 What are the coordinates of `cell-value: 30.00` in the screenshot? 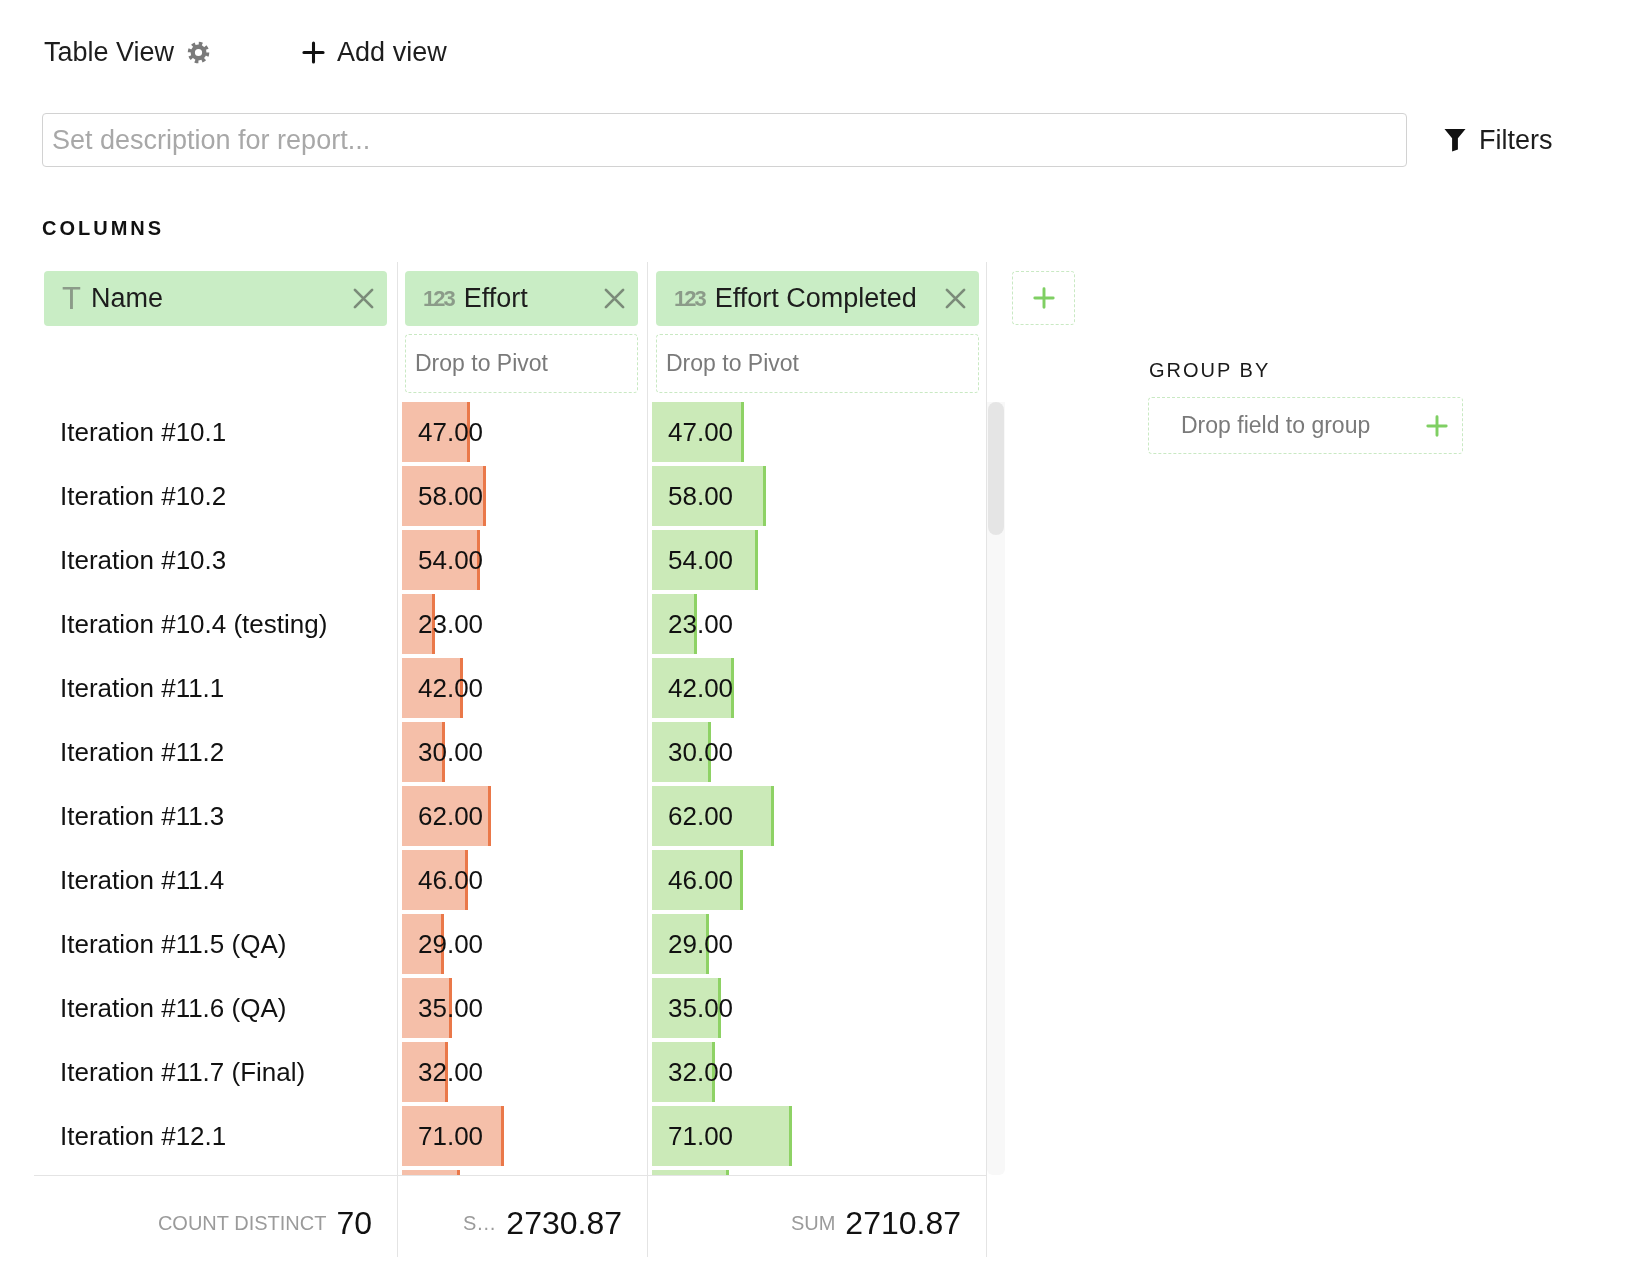 It's located at (701, 752).